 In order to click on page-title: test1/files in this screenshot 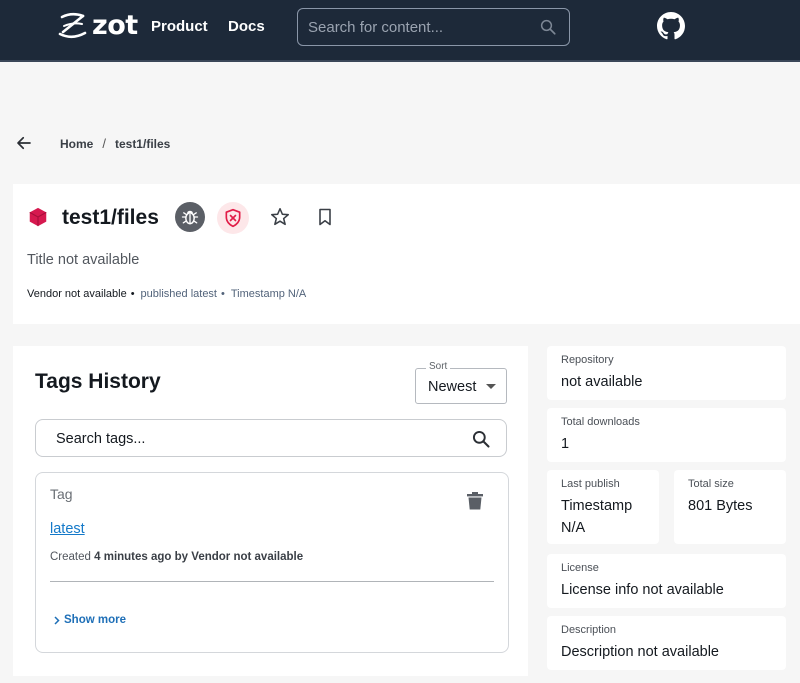, I will do `click(110, 217)`.